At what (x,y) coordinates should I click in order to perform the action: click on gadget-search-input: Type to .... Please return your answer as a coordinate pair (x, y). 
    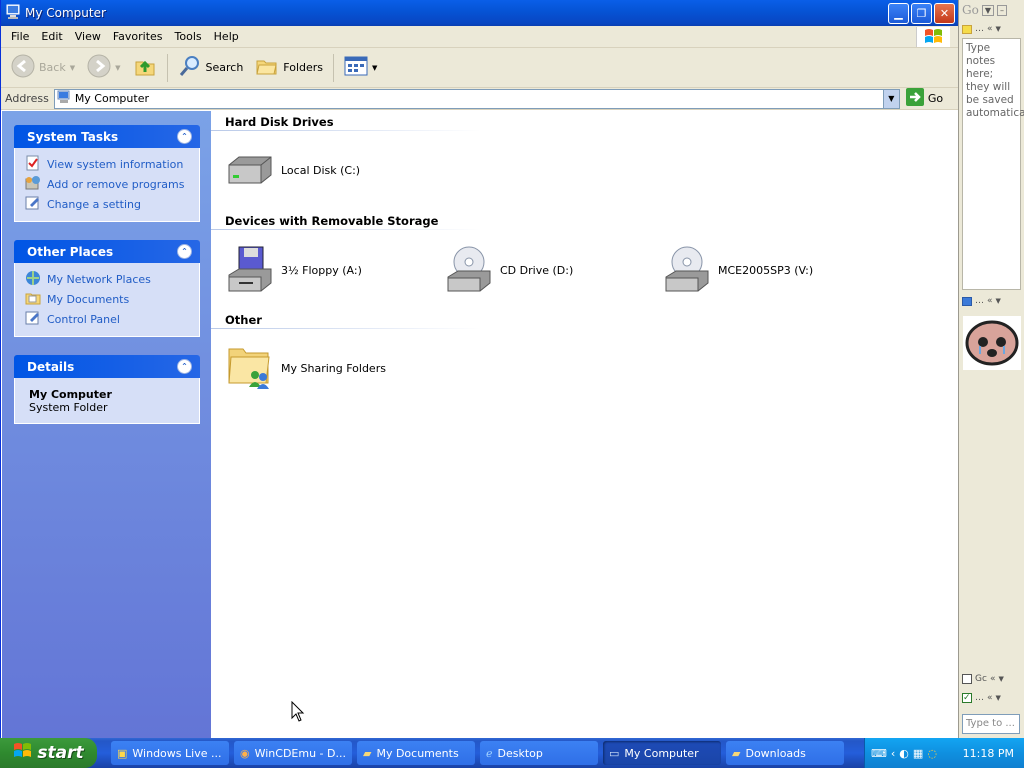
    Looking at the image, I should click on (991, 724).